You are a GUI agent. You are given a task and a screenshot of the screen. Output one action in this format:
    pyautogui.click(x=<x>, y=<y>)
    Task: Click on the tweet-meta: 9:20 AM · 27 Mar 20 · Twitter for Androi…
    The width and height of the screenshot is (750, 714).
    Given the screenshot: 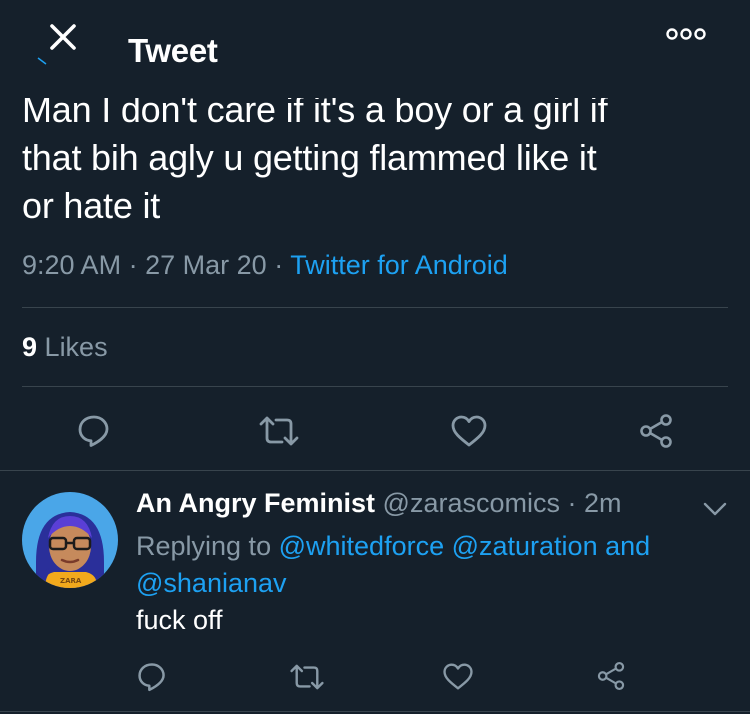 What is the action you would take?
    pyautogui.click(x=265, y=265)
    